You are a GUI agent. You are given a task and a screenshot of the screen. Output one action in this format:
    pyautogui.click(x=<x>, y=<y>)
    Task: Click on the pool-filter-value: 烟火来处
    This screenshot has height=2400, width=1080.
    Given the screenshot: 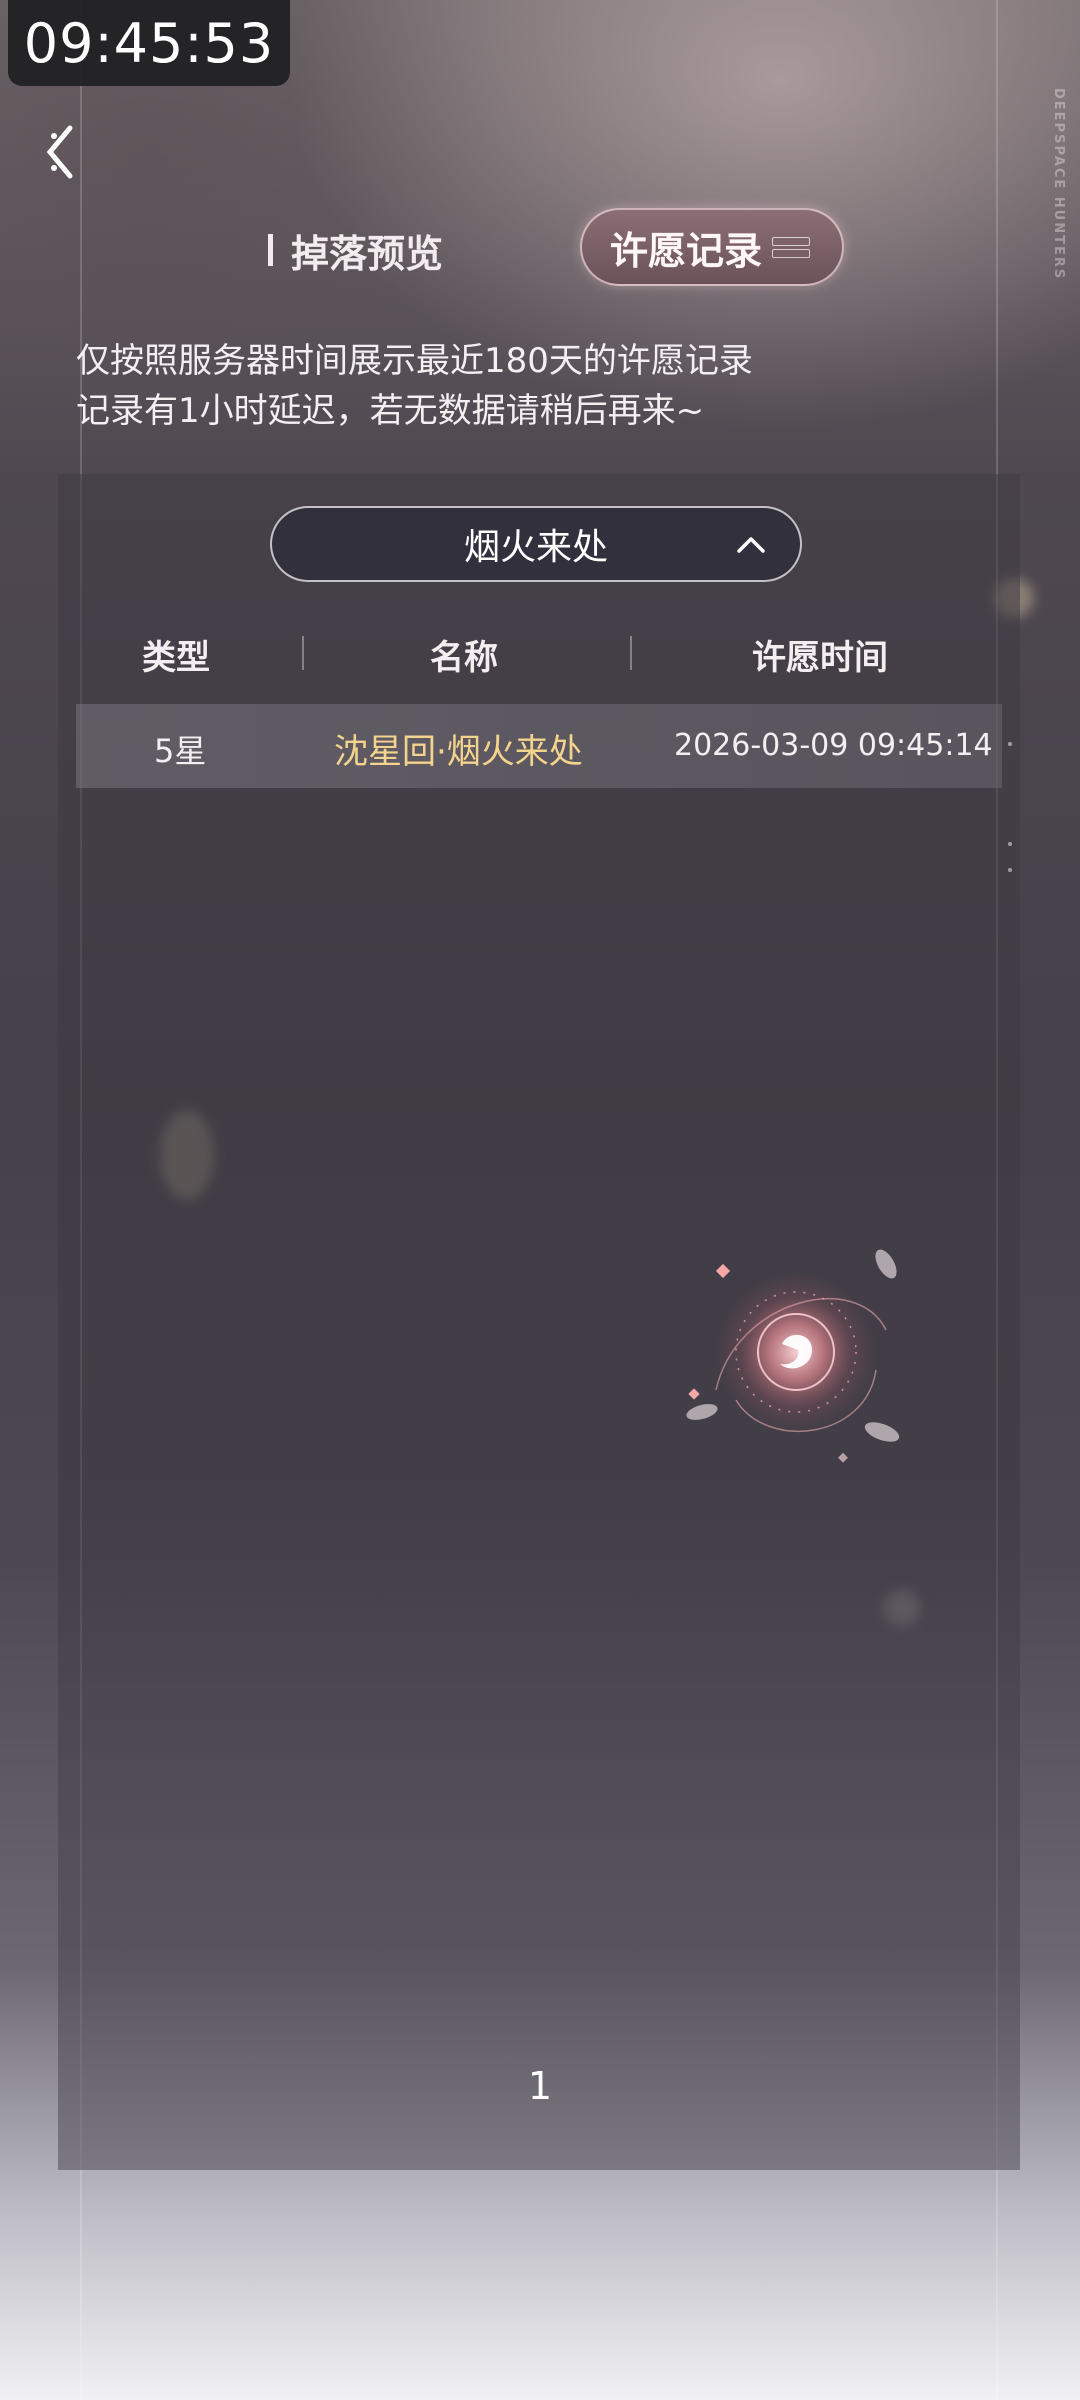 What is the action you would take?
    pyautogui.click(x=535, y=547)
    